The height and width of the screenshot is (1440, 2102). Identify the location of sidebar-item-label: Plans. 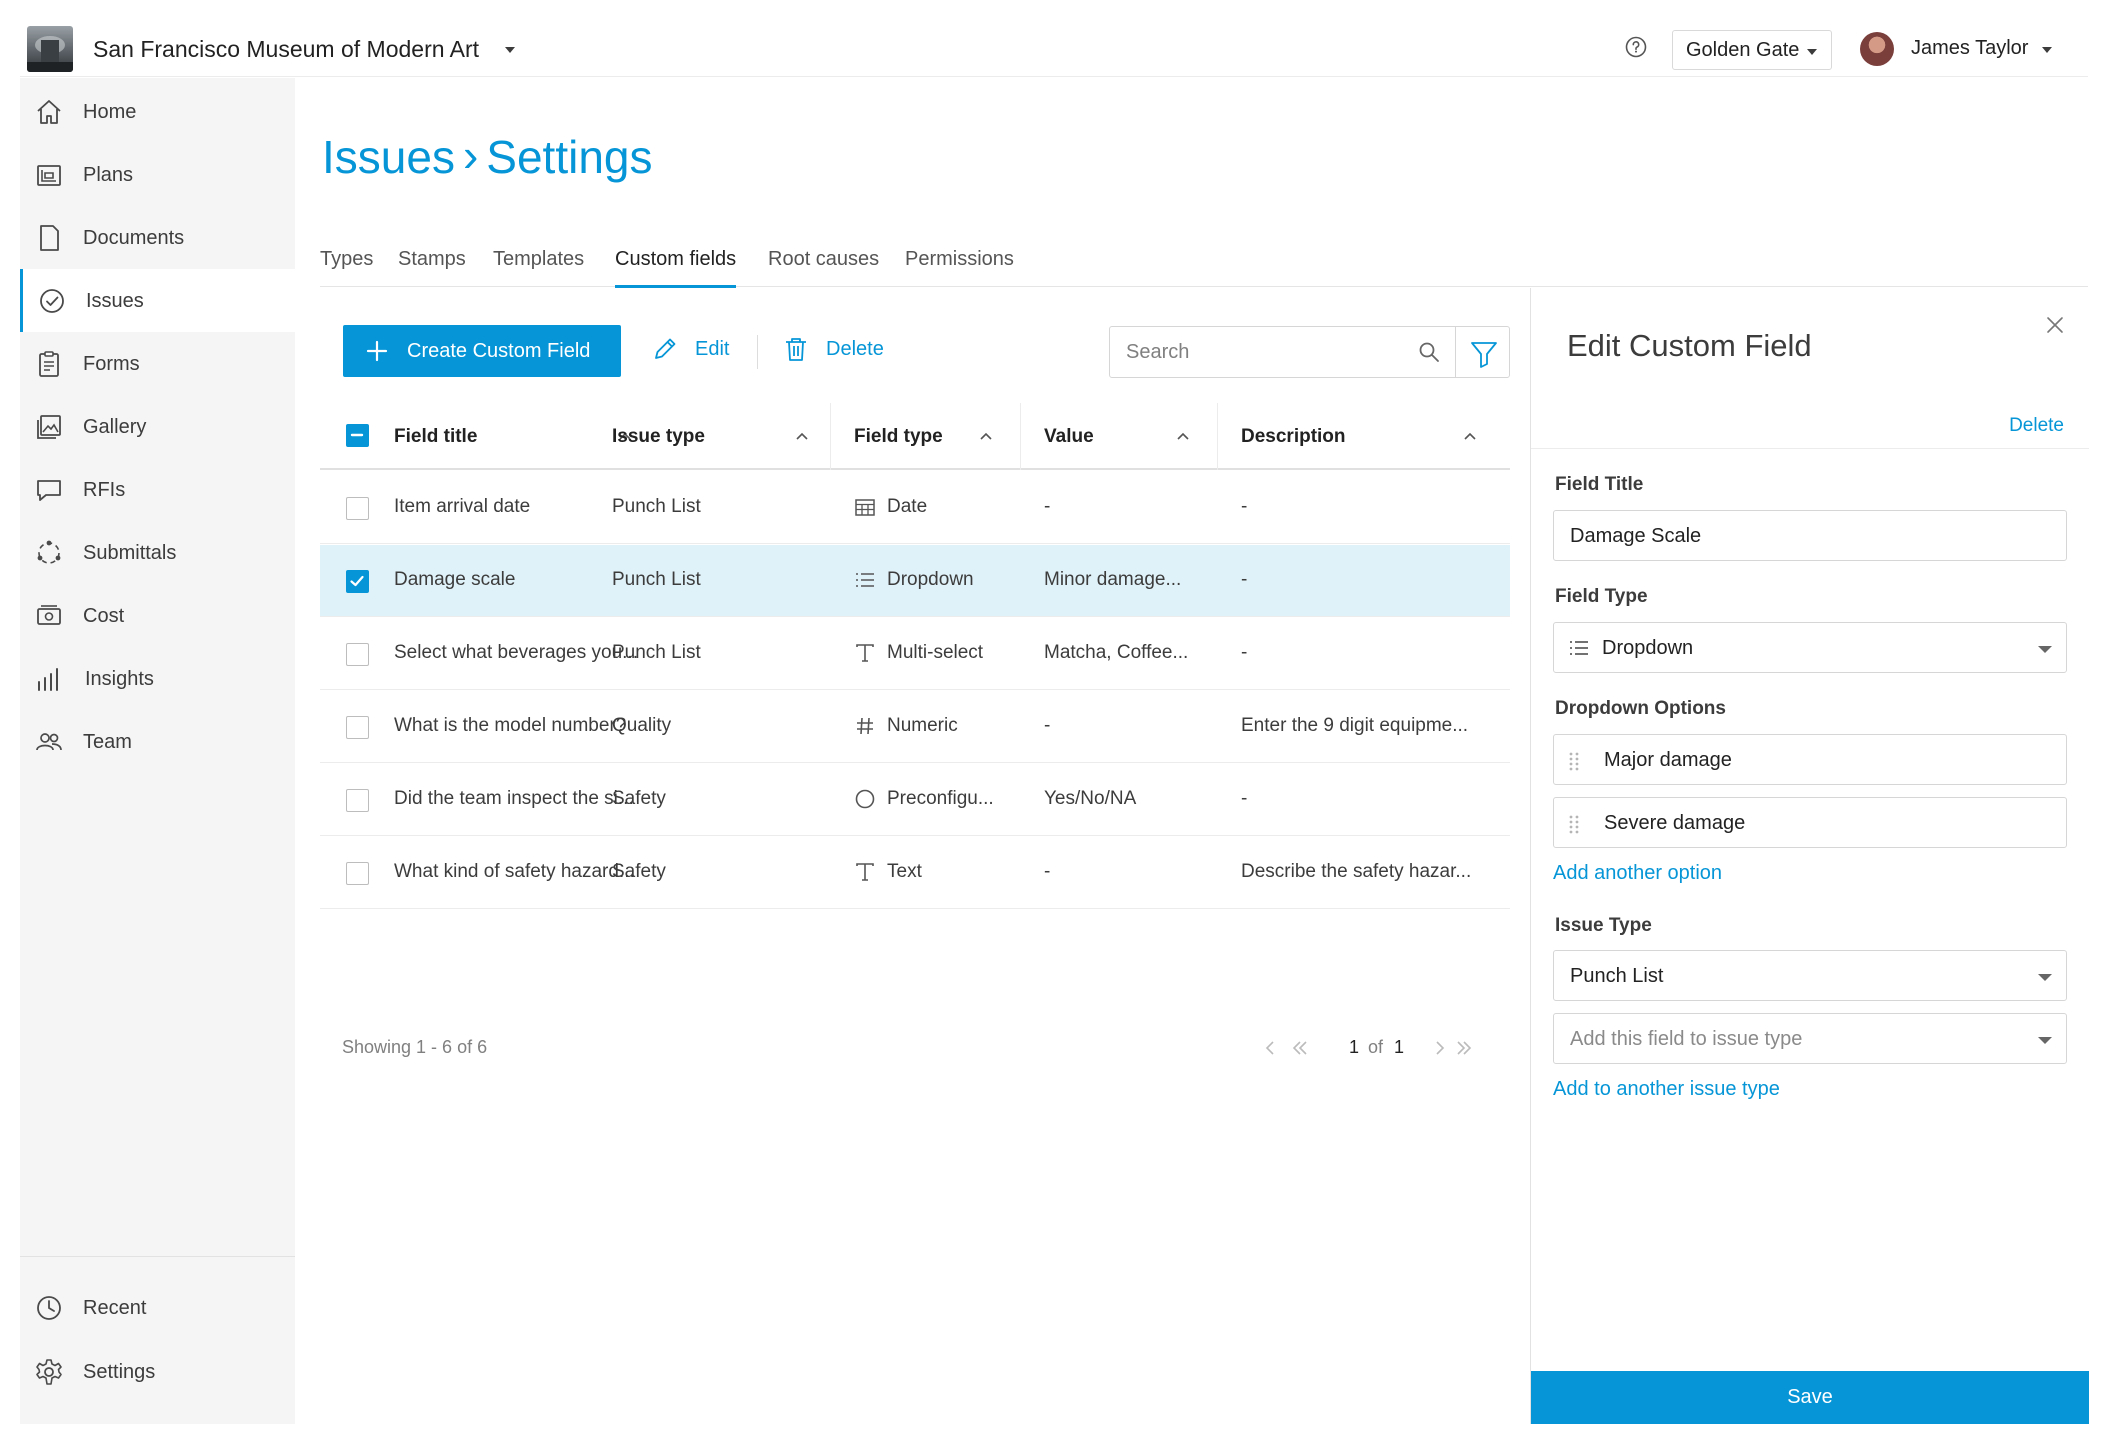
(108, 175).